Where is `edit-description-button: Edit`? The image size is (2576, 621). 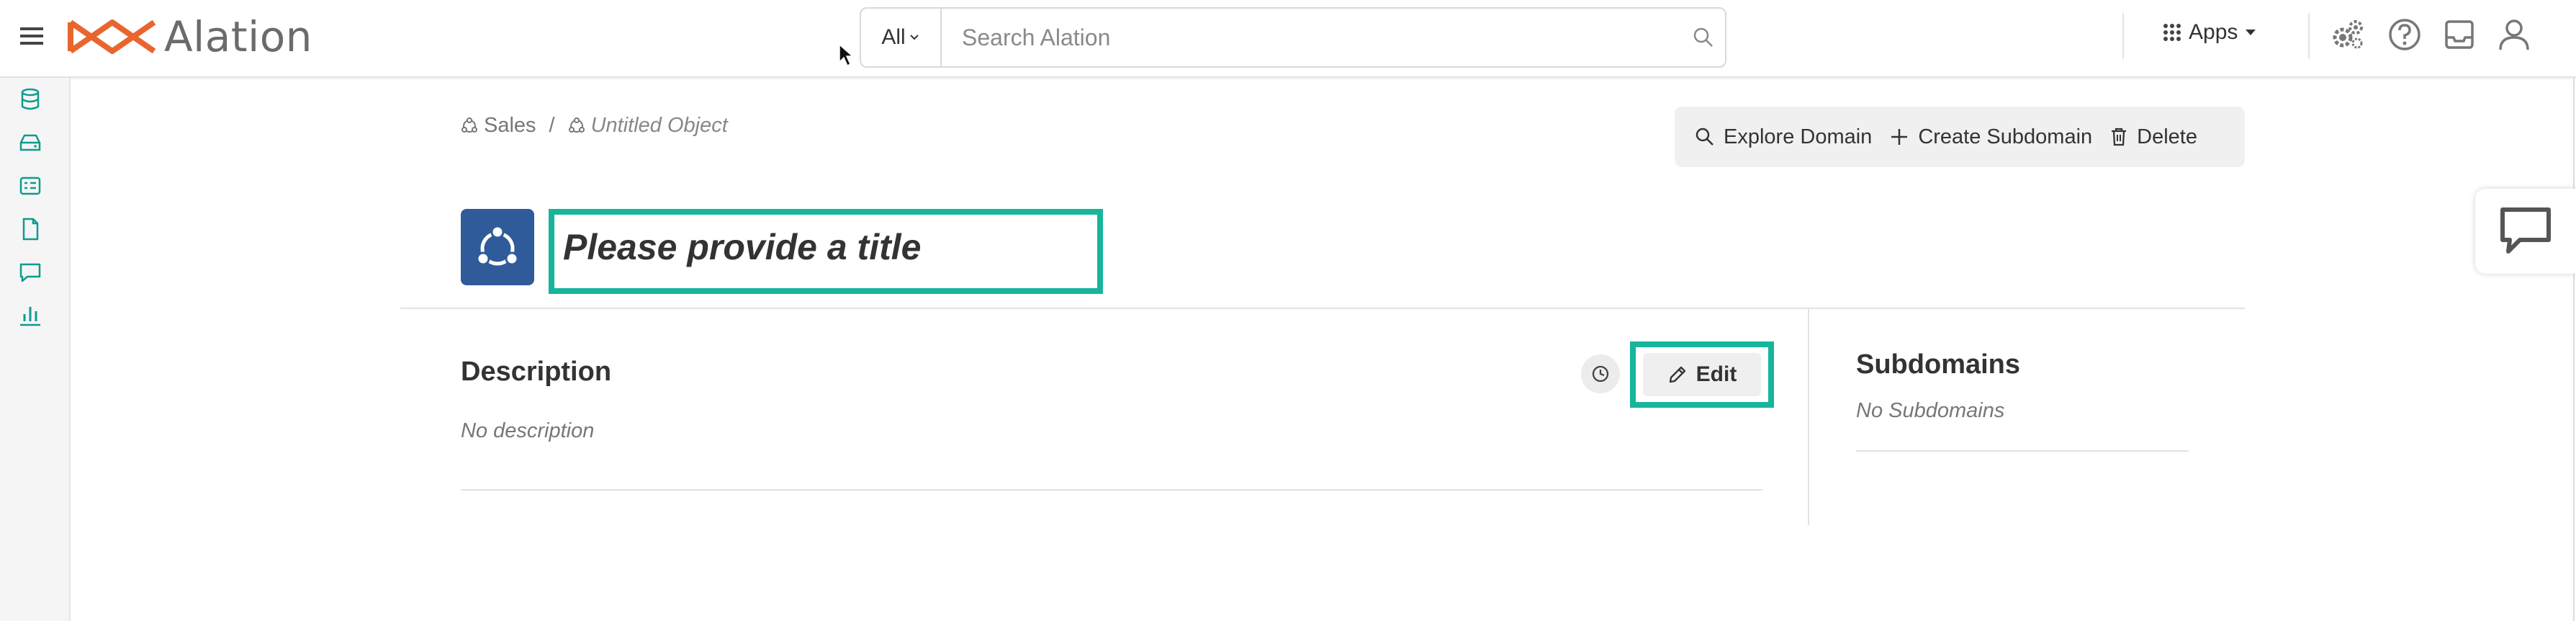
edit-description-button: Edit is located at coordinates (1702, 374).